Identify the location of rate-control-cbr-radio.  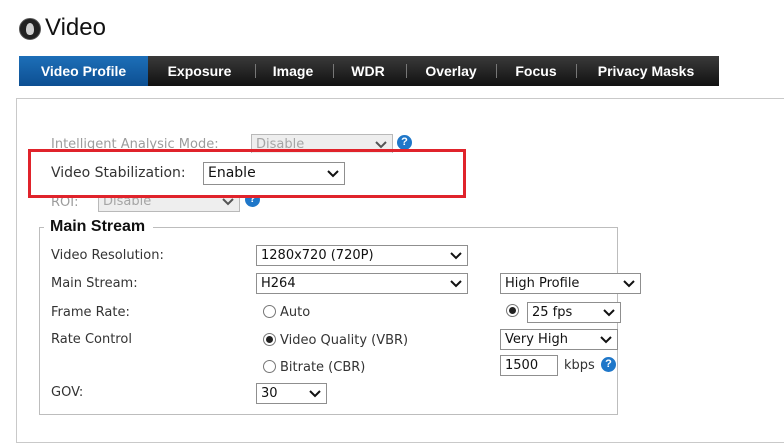
(269, 366).